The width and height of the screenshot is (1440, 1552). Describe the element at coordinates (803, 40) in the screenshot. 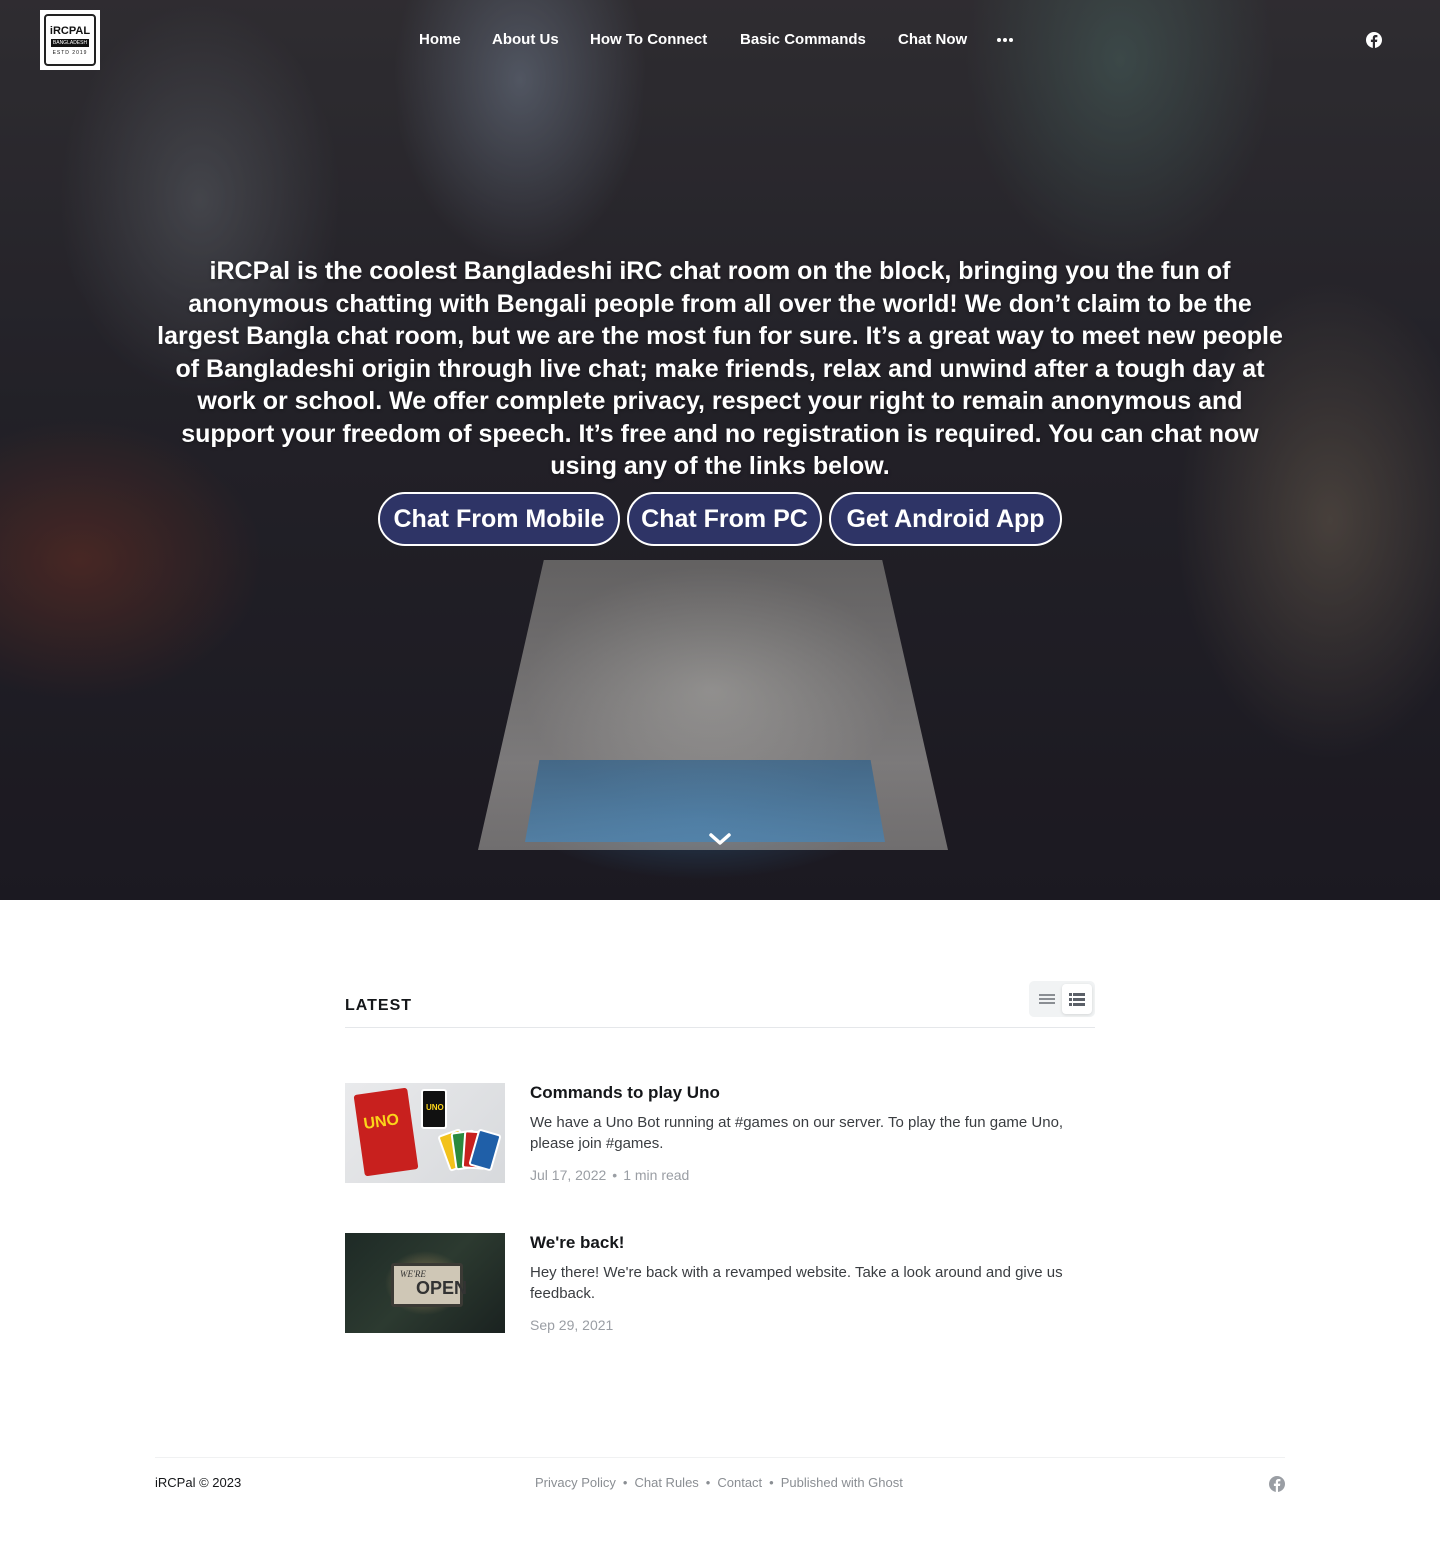

I see `nav-basic-commands: Basic Commands` at that location.